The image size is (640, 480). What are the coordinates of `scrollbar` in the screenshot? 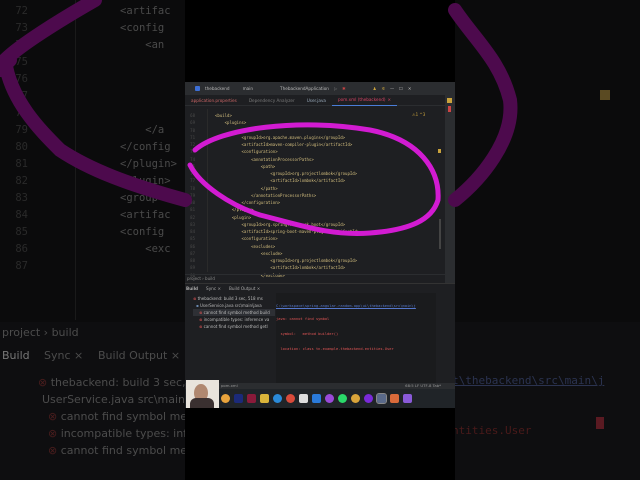 It's located at (440, 234).